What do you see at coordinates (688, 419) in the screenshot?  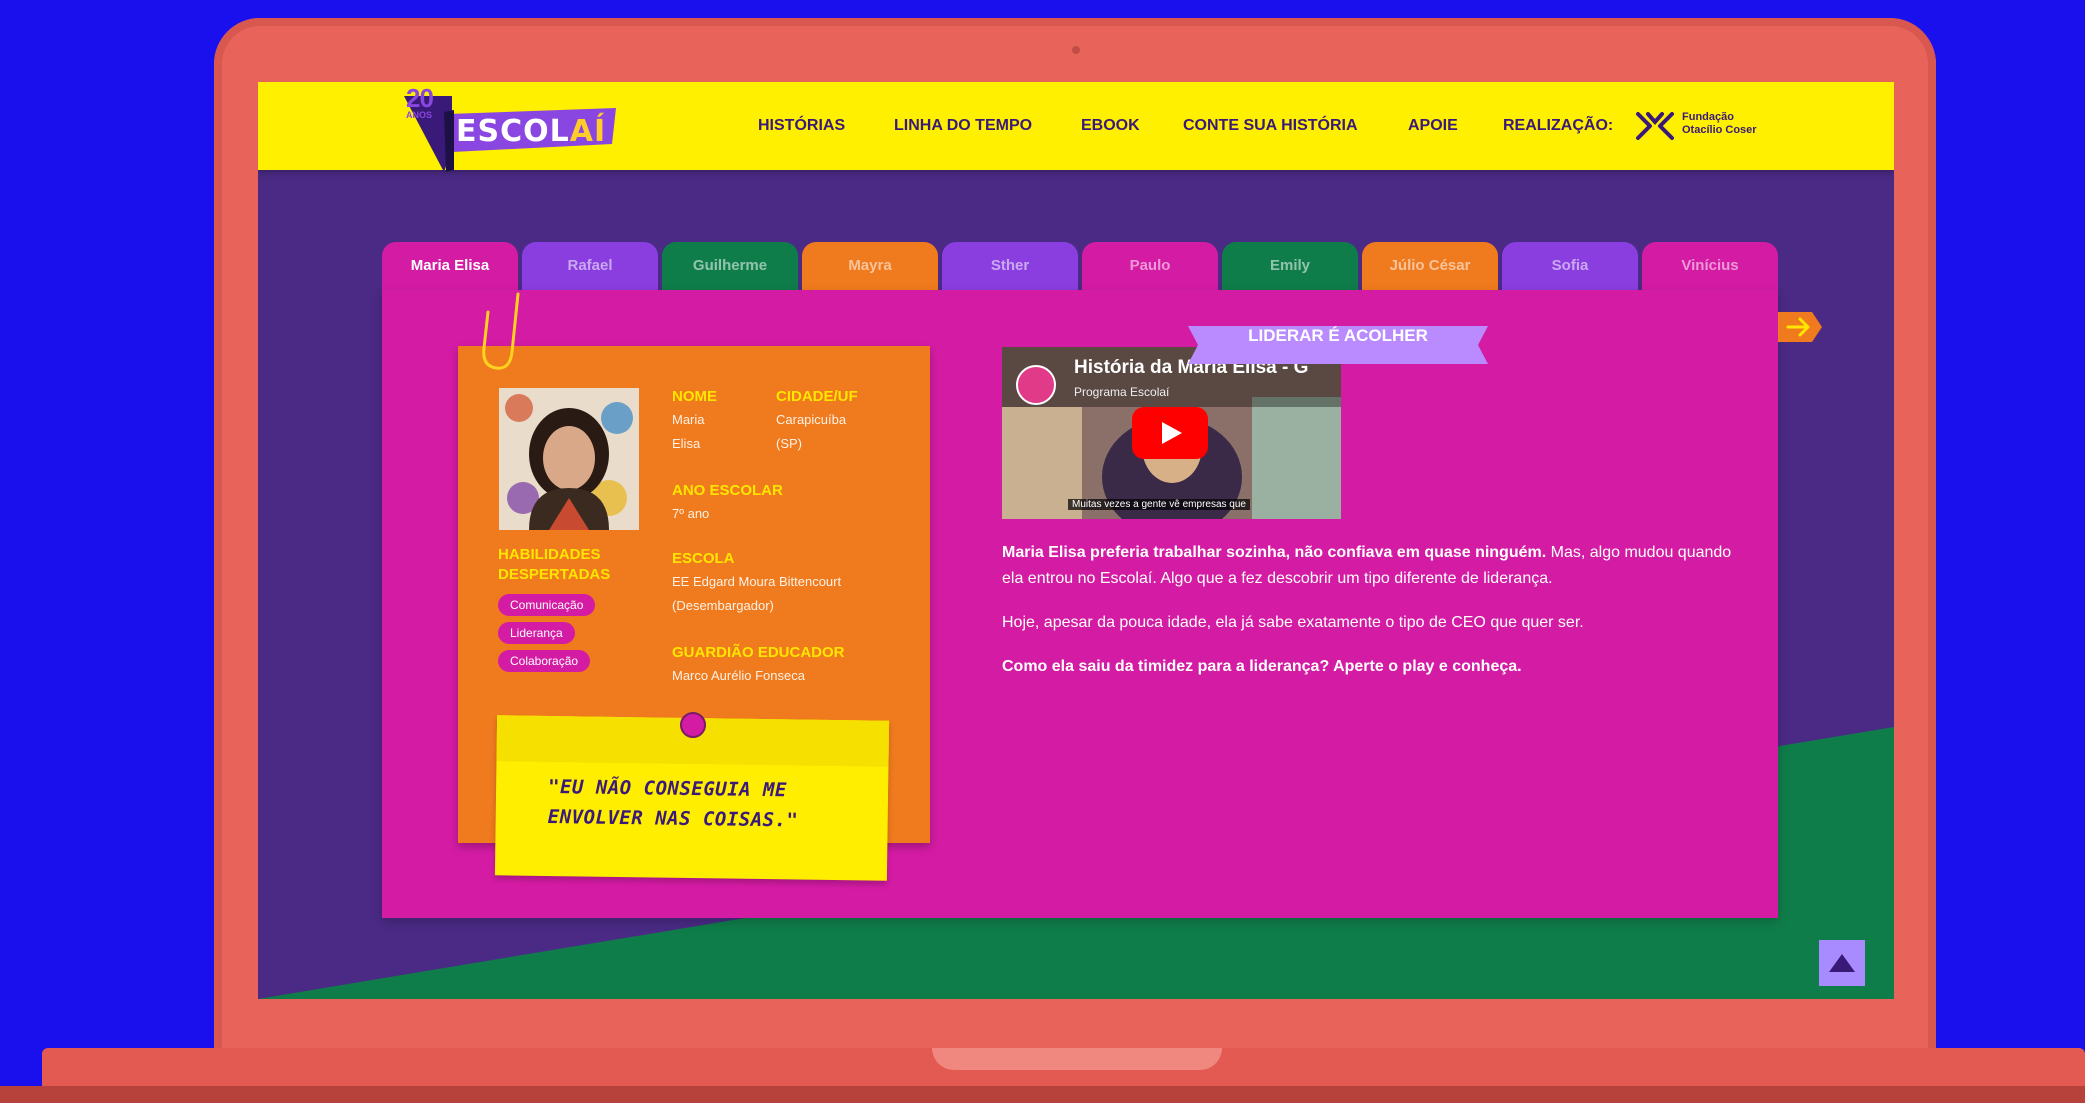 I see `nome-value-1: Maria` at bounding box center [688, 419].